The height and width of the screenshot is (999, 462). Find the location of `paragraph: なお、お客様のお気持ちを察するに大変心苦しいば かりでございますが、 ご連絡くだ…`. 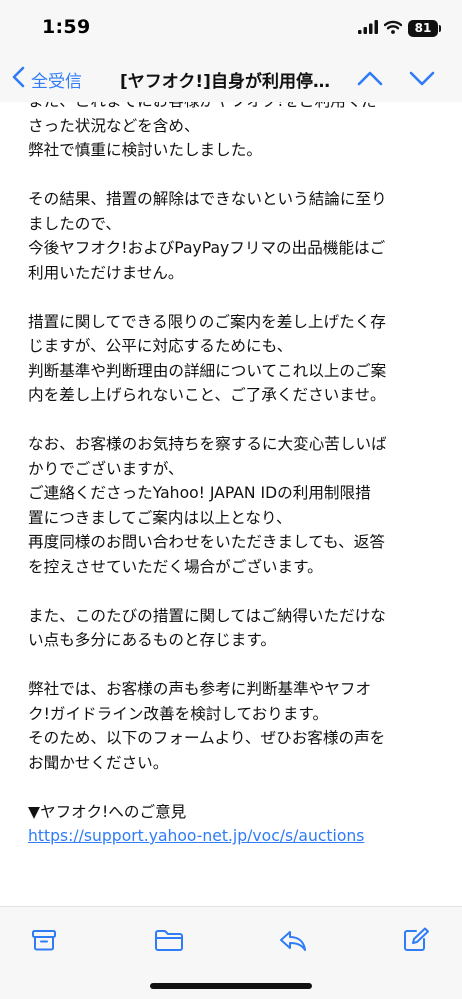

paragraph: なお、お客様のお気持ちを察するに大変心苦しいば かりでございますが、 ご連絡くだ… is located at coordinates (235, 505).